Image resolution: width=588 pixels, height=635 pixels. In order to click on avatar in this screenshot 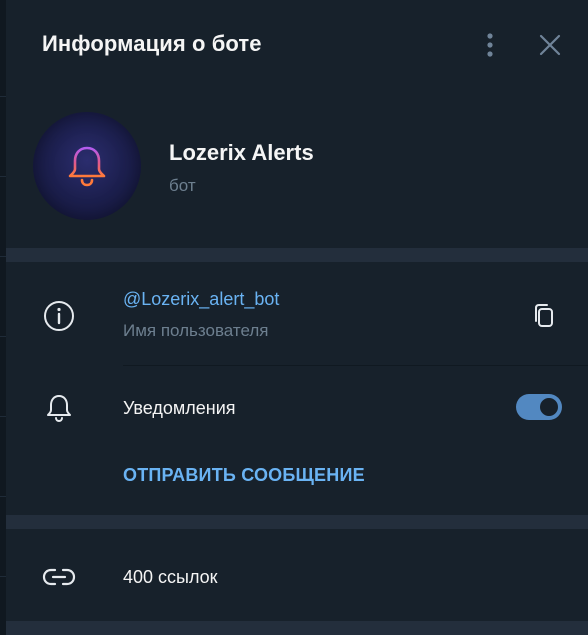, I will do `click(87, 166)`.